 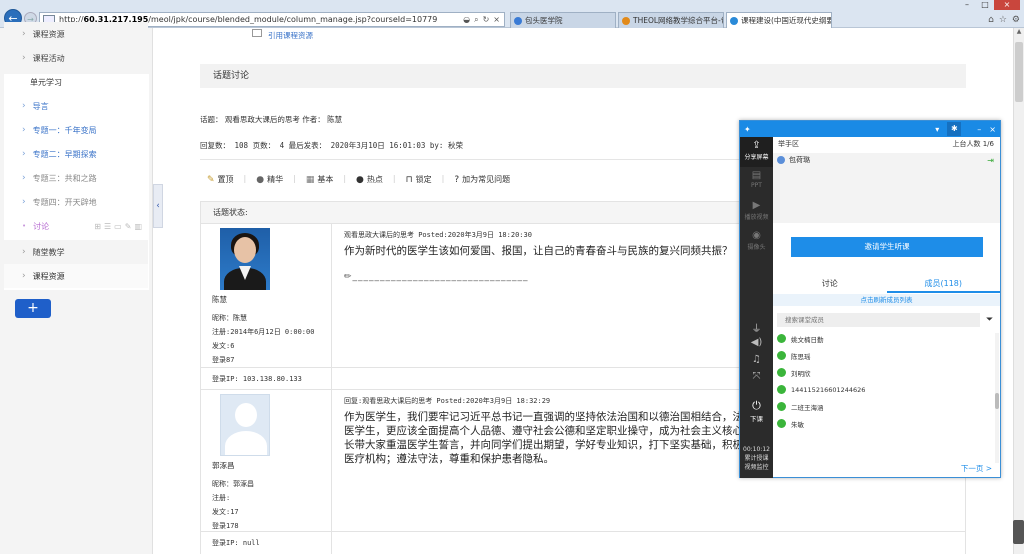 I want to click on sidebar-item-topic-3: › 专题三：共和之路, so click(x=76, y=178).